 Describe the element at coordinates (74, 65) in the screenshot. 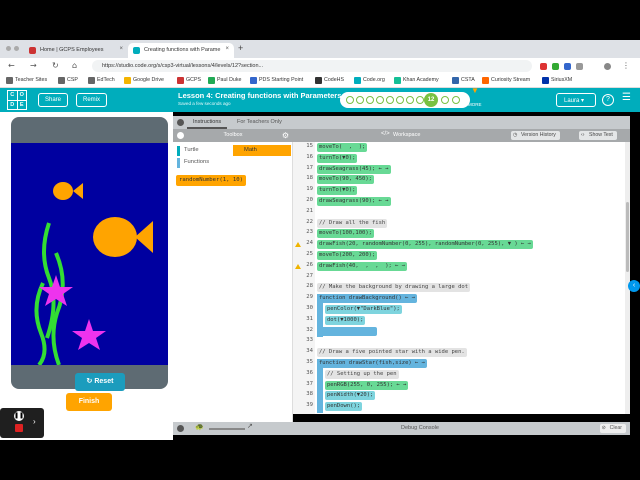

I see `home-icon: ⌂` at that location.